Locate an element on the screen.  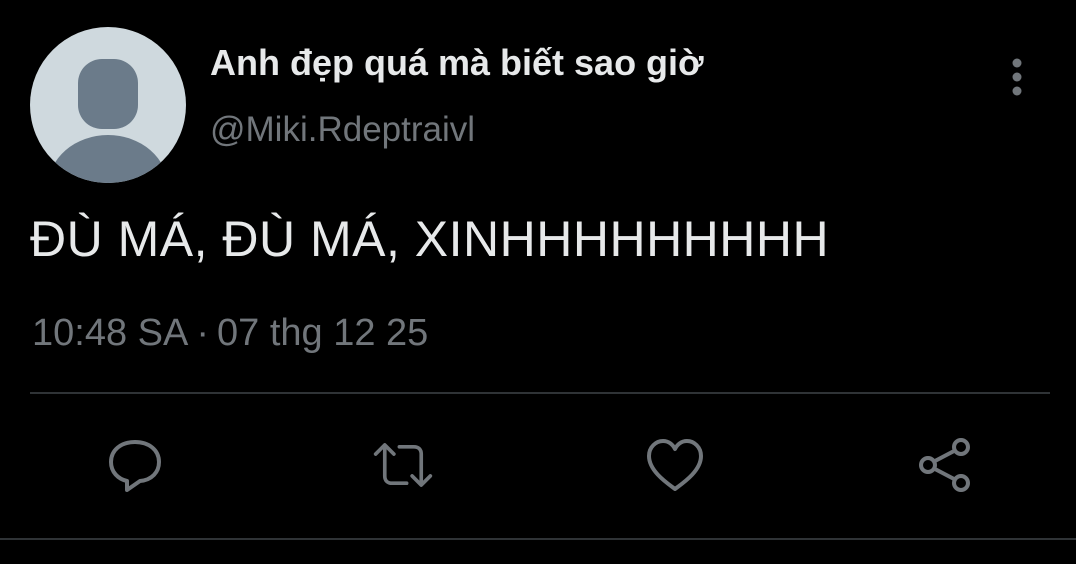
tweet-time: 10:48 SA is located at coordinates (110, 333).